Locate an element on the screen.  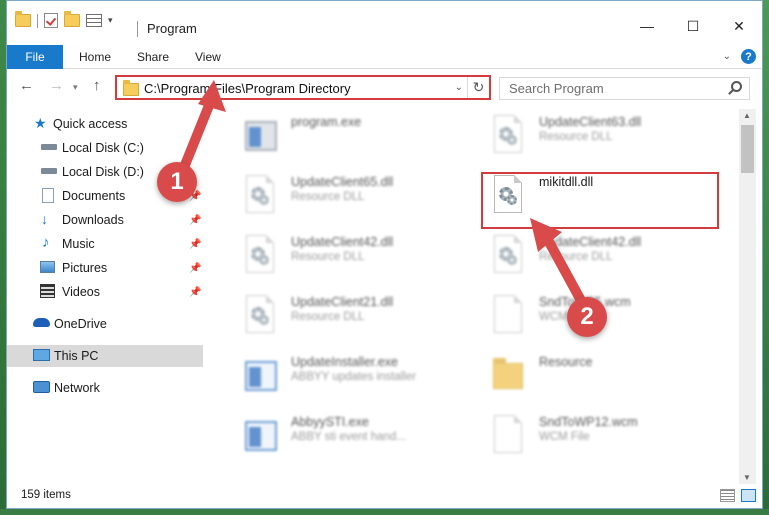
sidebar-item-onedrive: OneDrive is located at coordinates (105, 324).